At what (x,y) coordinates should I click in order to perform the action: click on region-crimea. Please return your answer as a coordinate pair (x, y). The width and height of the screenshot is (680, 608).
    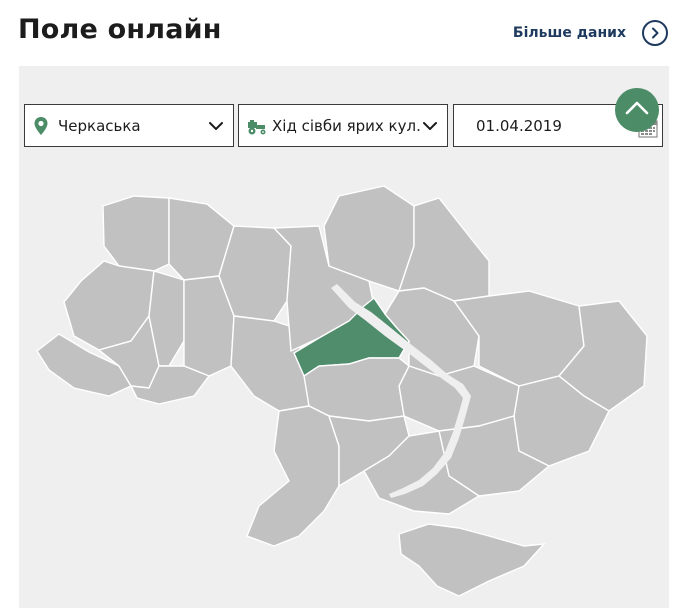
    Looking at the image, I should click on (472, 560).